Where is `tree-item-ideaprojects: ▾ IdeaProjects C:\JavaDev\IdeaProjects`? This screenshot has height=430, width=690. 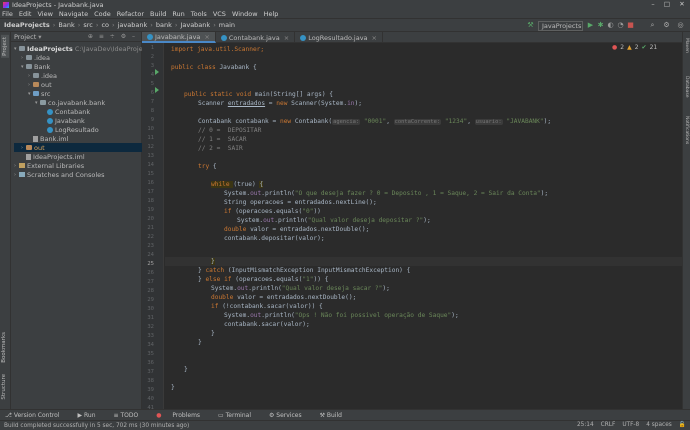
tree-item-ideaprojects: ▾ IdeaProjects C:\JavaDev\IdeaProjects is located at coordinates (83, 48).